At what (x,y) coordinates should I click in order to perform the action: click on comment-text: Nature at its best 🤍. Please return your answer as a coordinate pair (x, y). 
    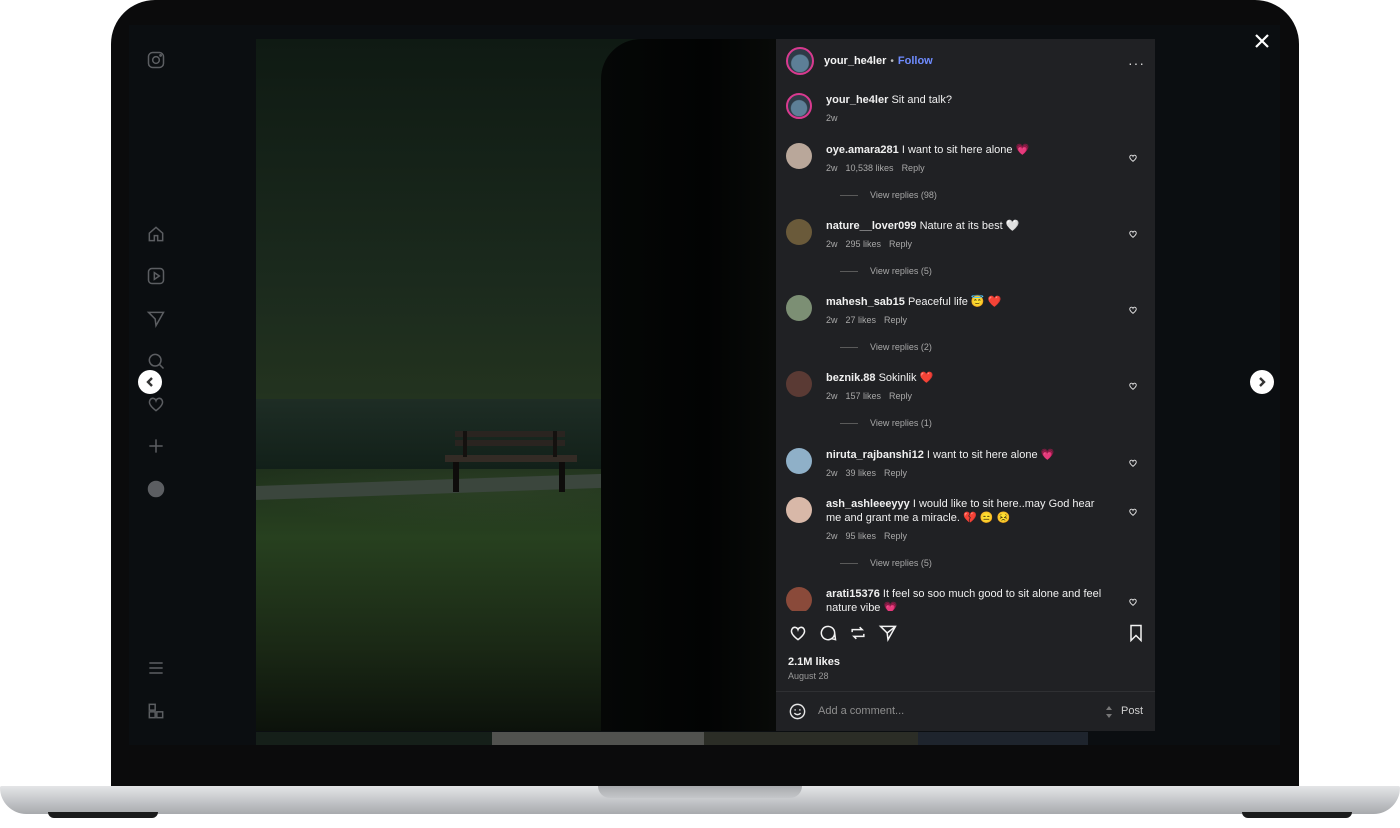
    Looking at the image, I should click on (969, 226).